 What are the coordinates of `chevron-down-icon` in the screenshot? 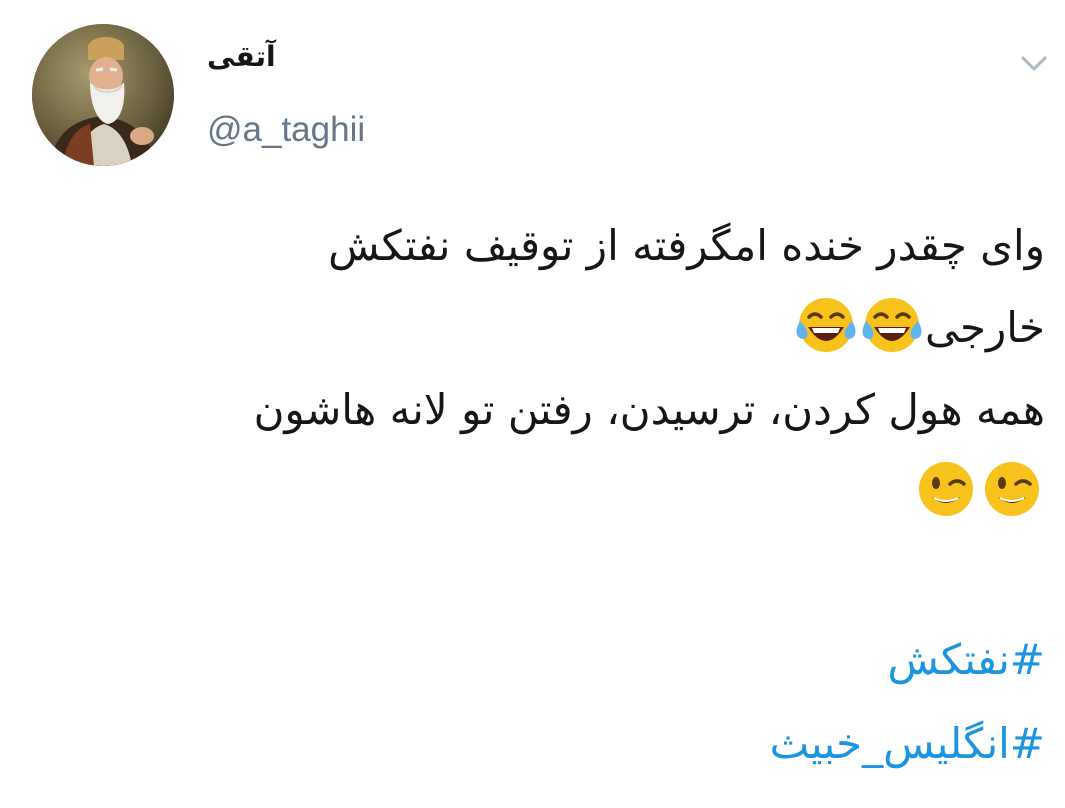 It's located at (1034, 63).